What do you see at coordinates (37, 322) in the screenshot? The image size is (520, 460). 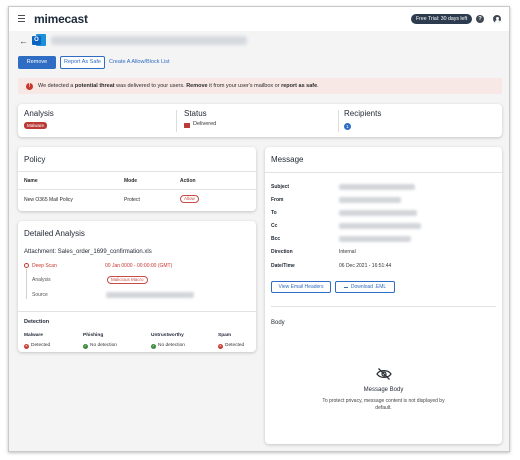 I see `detection-title: Detection` at bounding box center [37, 322].